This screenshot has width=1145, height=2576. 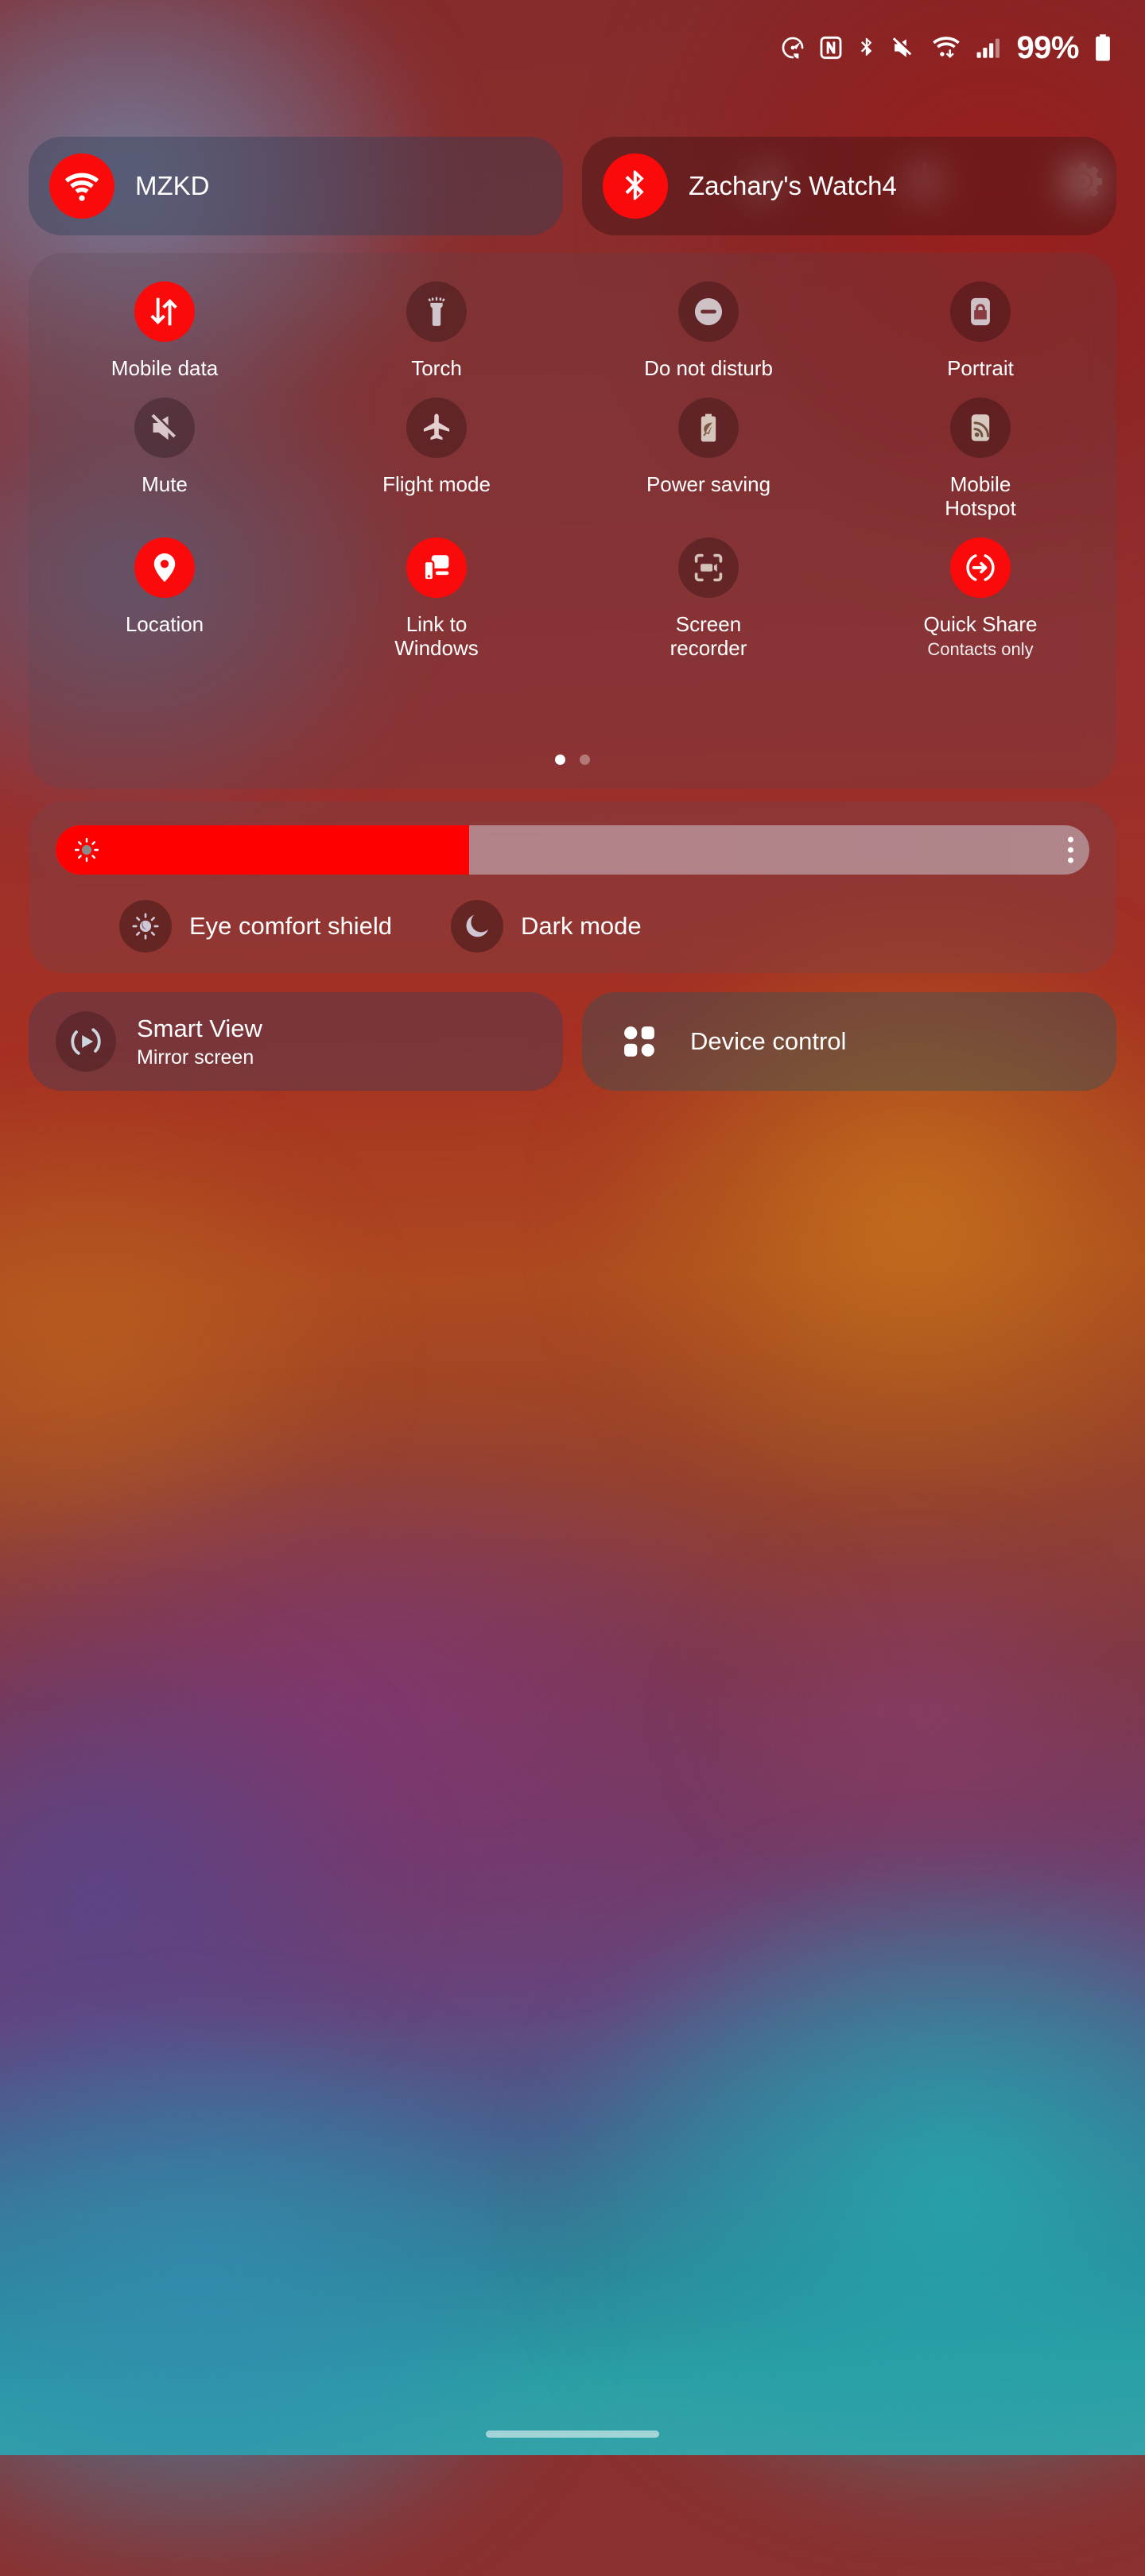 What do you see at coordinates (436, 368) in the screenshot?
I see `toggle-label: Torch` at bounding box center [436, 368].